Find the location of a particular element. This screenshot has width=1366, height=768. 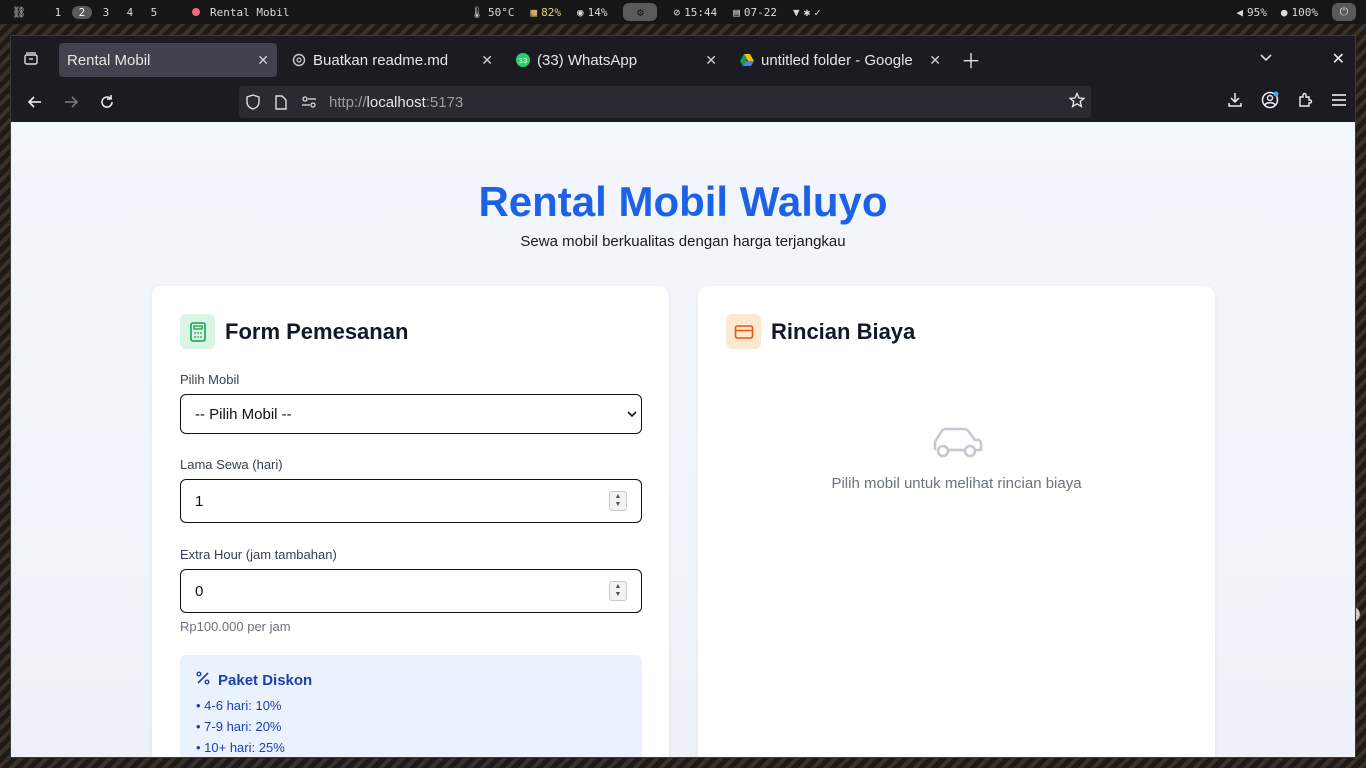

workspace-1: 1 is located at coordinates (58, 12).